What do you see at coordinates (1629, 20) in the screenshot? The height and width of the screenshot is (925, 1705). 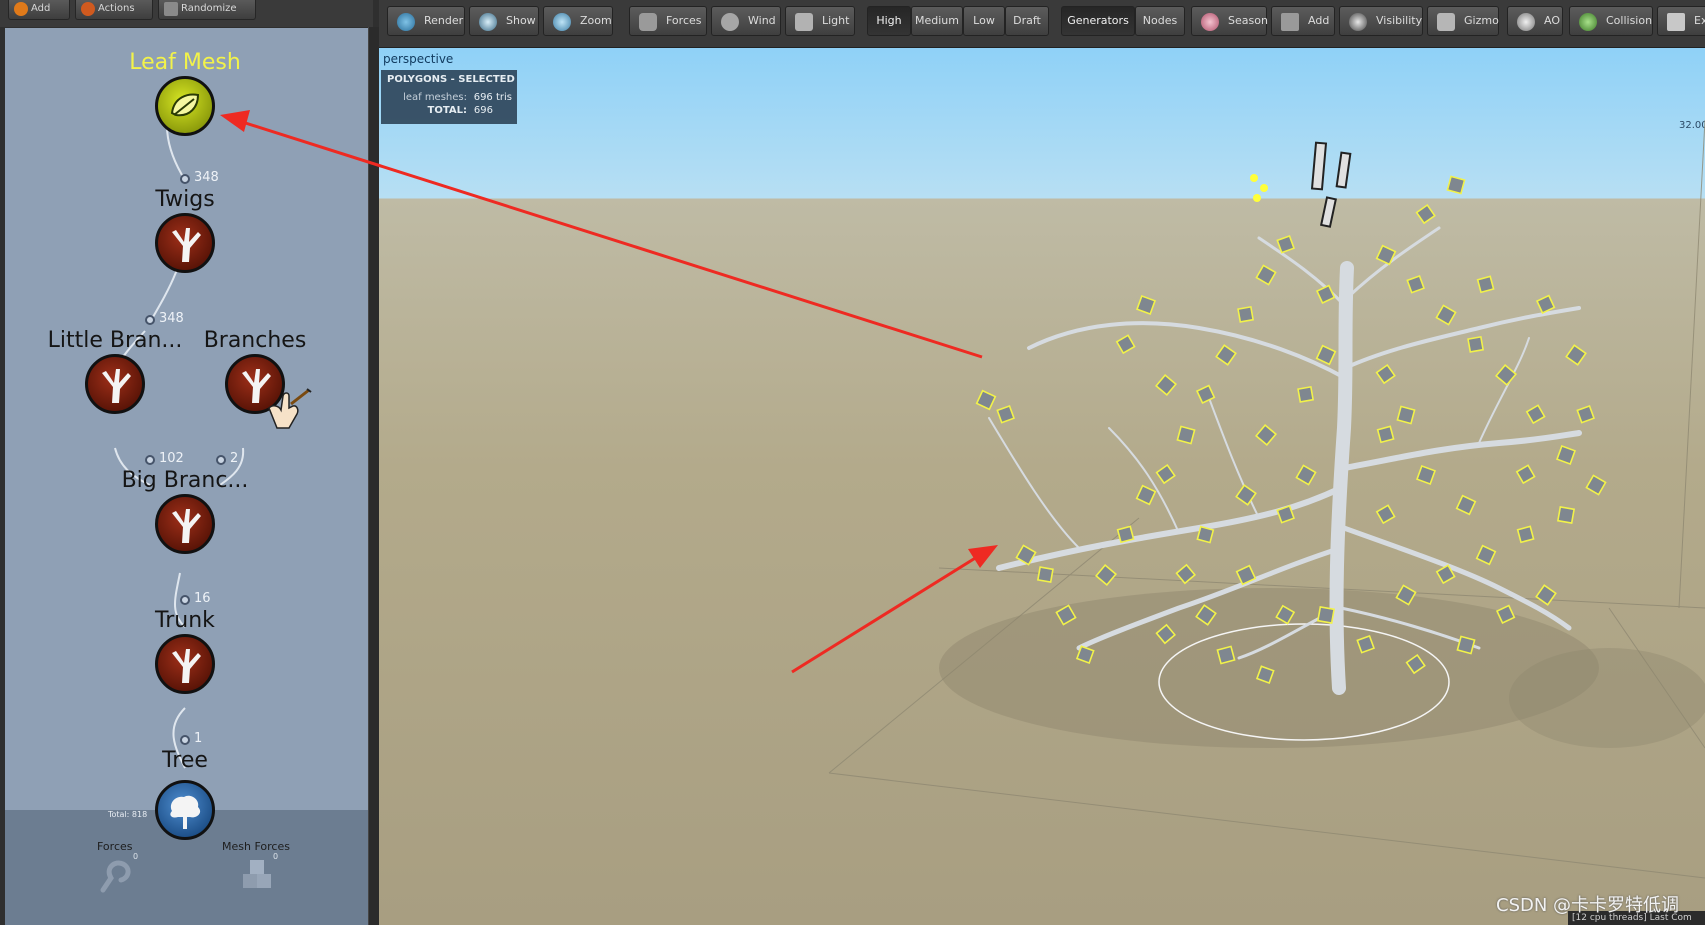 I see `collision-label: Collision` at bounding box center [1629, 20].